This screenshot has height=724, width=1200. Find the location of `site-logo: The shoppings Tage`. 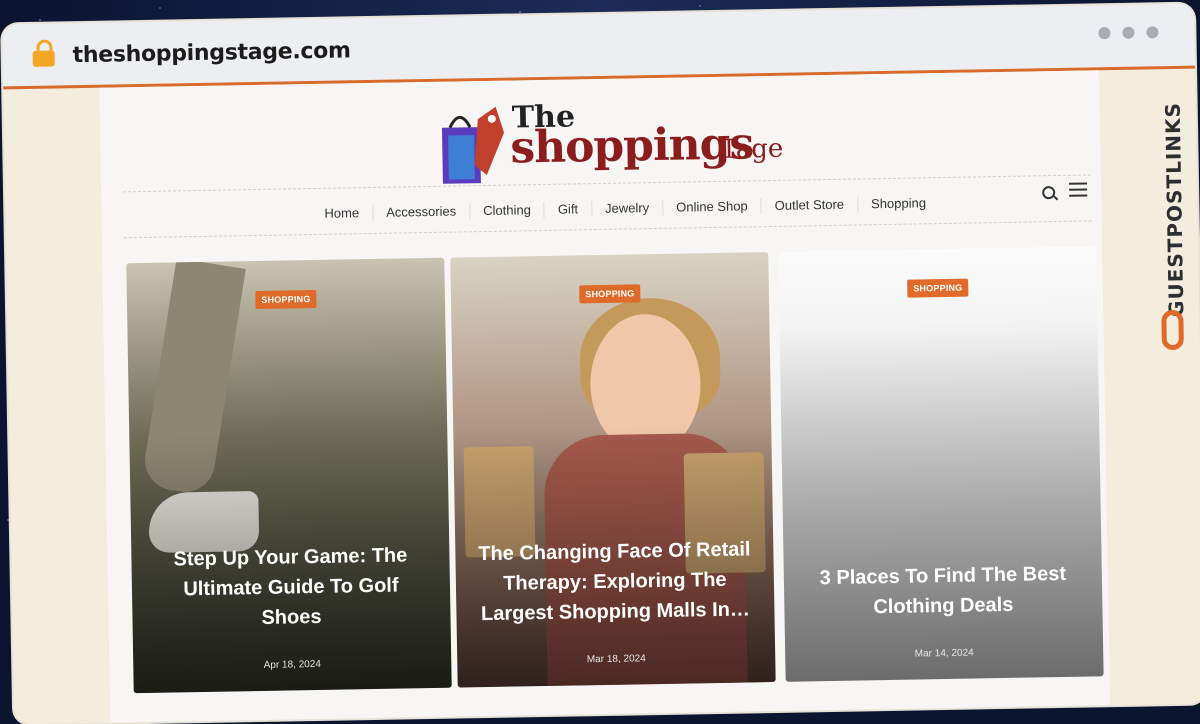

site-logo: The shoppings Tage is located at coordinates (621, 143).